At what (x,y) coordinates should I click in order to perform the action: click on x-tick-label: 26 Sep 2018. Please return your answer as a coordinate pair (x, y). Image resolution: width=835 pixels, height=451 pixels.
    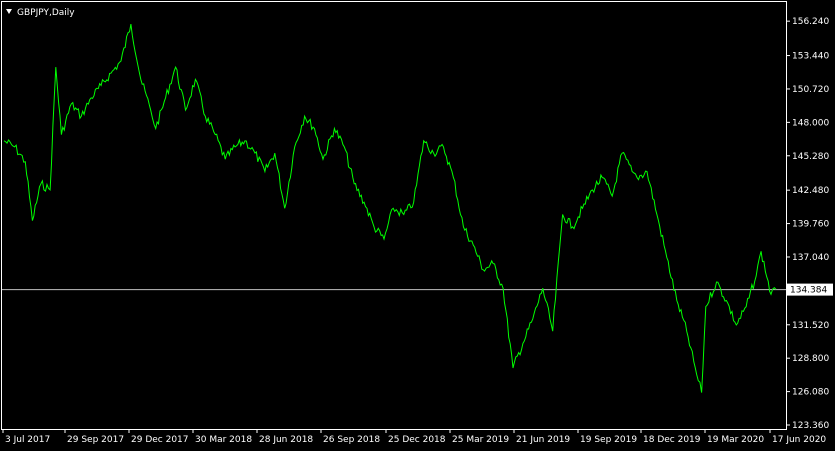
    Looking at the image, I should click on (351, 440).